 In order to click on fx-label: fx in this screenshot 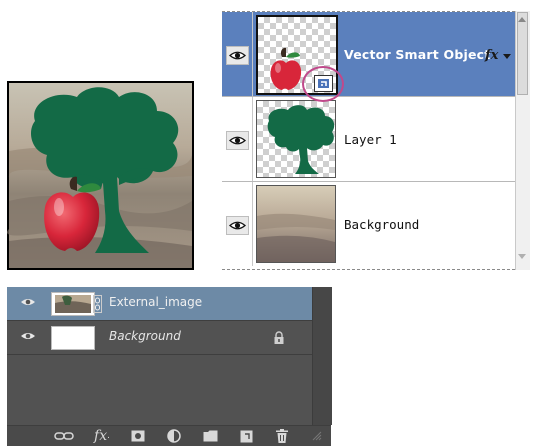, I will do `click(101, 436)`.